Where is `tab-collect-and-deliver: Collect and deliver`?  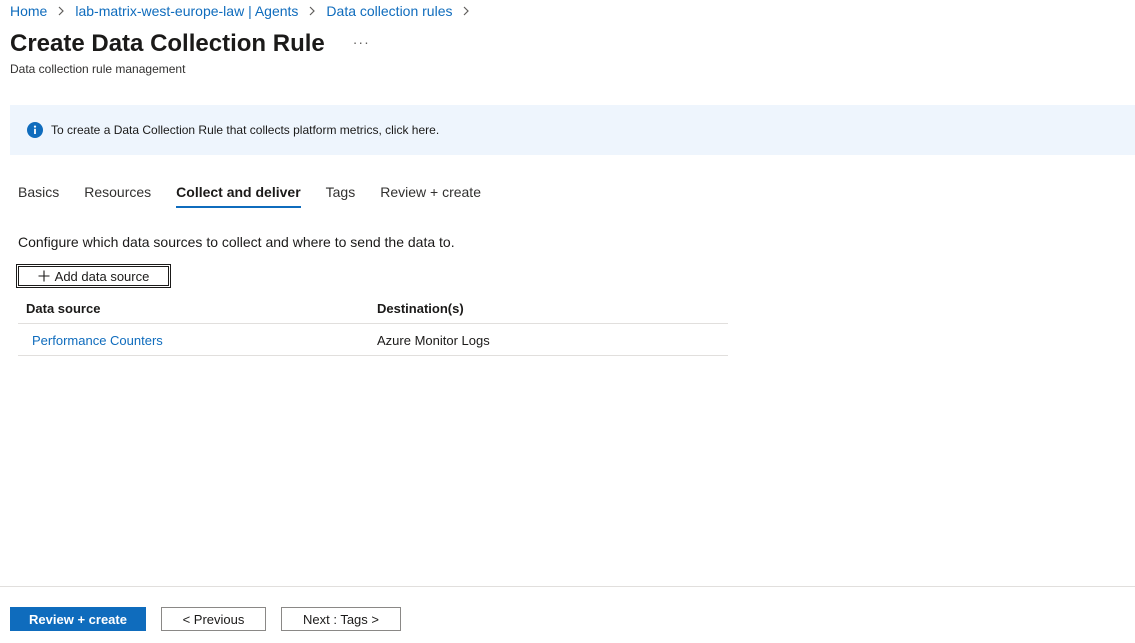
tab-collect-and-deliver: Collect and deliver is located at coordinates (239, 196).